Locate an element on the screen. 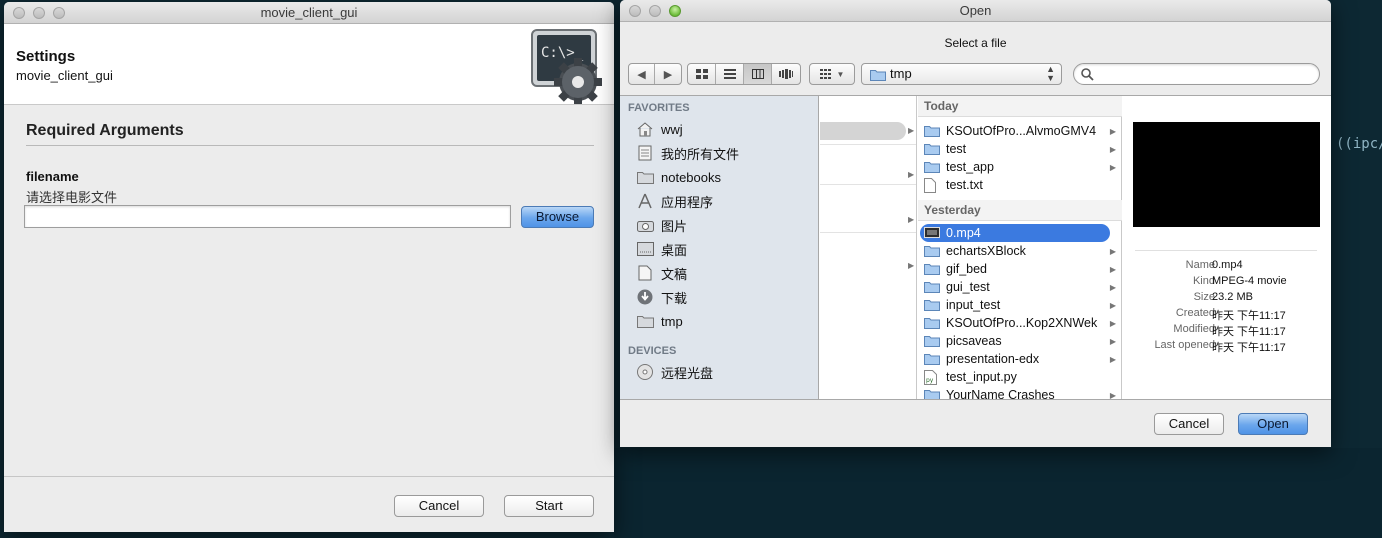 The height and width of the screenshot is (538, 1382). path-popup: tmp ▲ ▼ is located at coordinates (961, 74).